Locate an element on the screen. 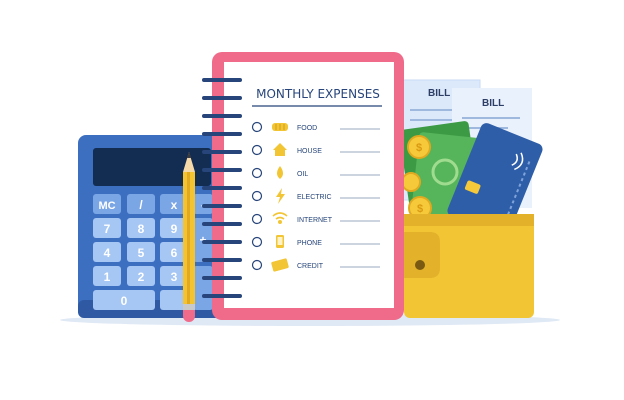 This screenshot has width=624, height=400. phone-icon is located at coordinates (280, 241).